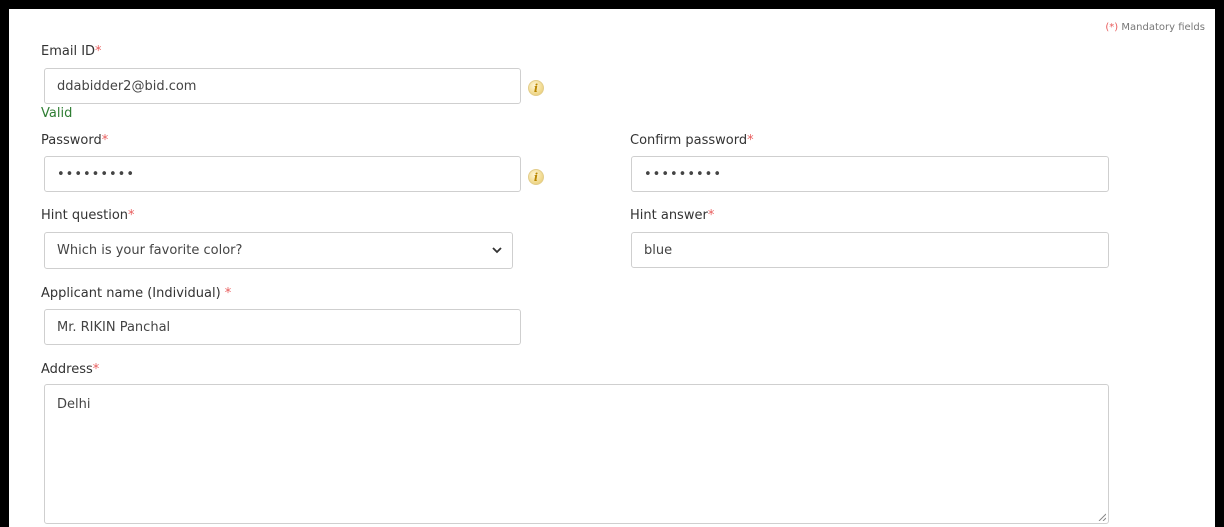  I want to click on applicant-name-field: Mr. RIKIN Panchal, so click(282, 327).